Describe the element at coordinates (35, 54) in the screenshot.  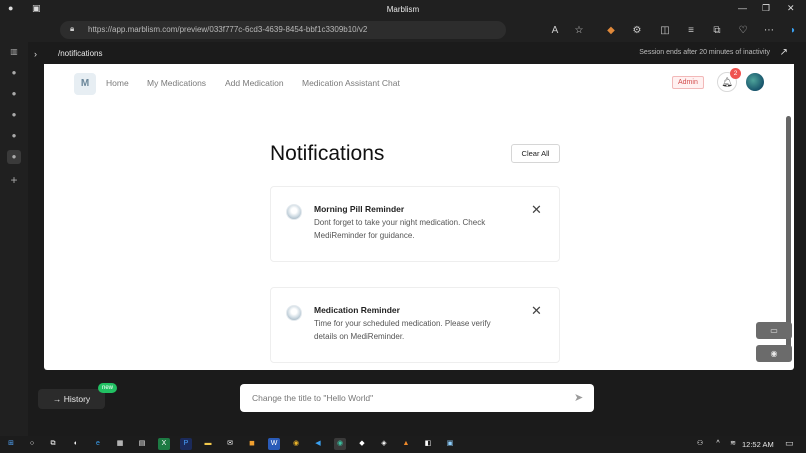
I see `chevron-right-icon: ›` at that location.